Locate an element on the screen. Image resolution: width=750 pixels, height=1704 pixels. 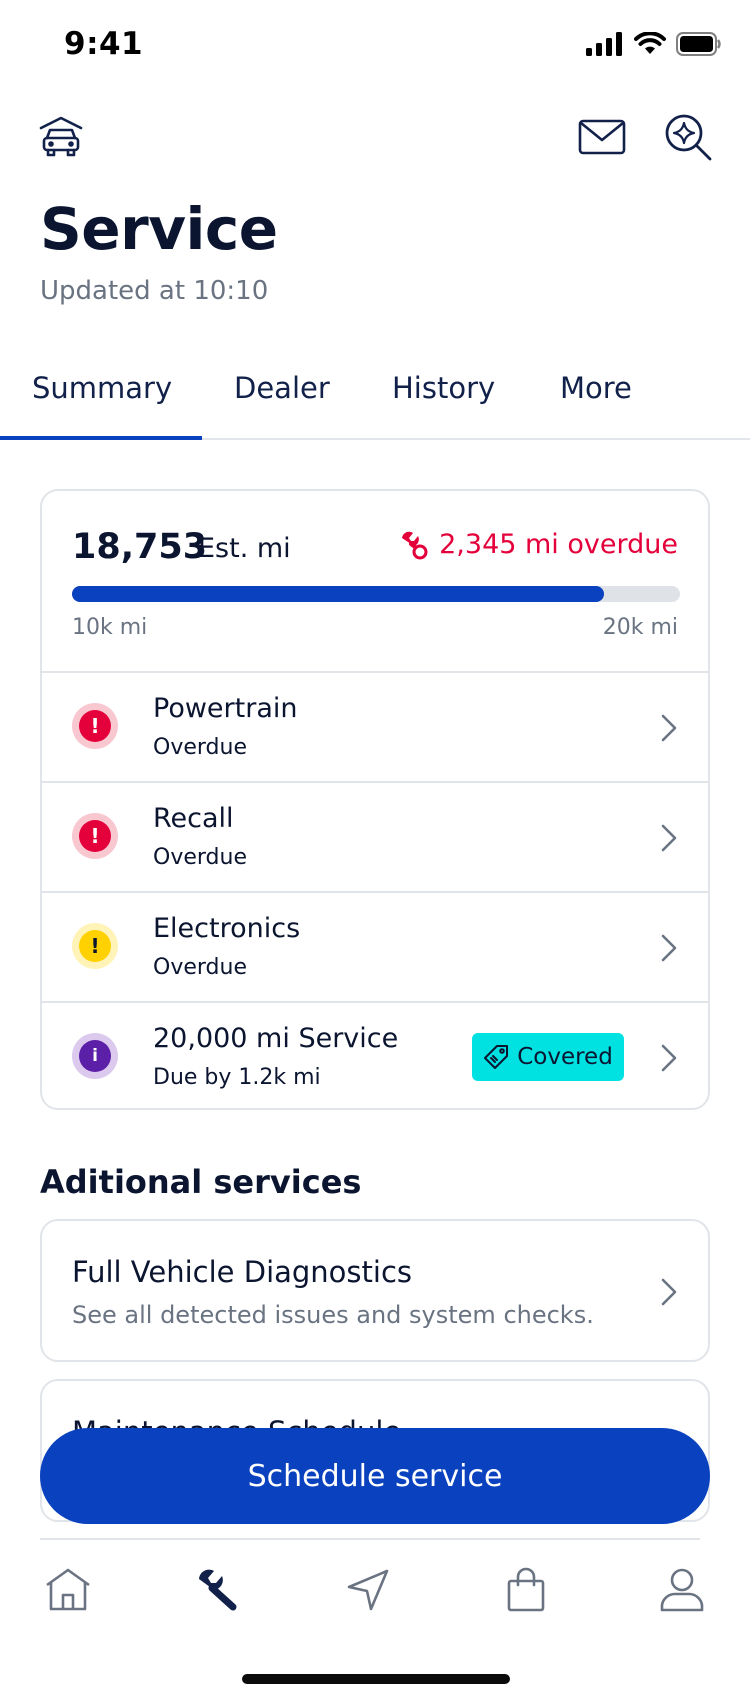
nav-service is located at coordinates (218, 1590).